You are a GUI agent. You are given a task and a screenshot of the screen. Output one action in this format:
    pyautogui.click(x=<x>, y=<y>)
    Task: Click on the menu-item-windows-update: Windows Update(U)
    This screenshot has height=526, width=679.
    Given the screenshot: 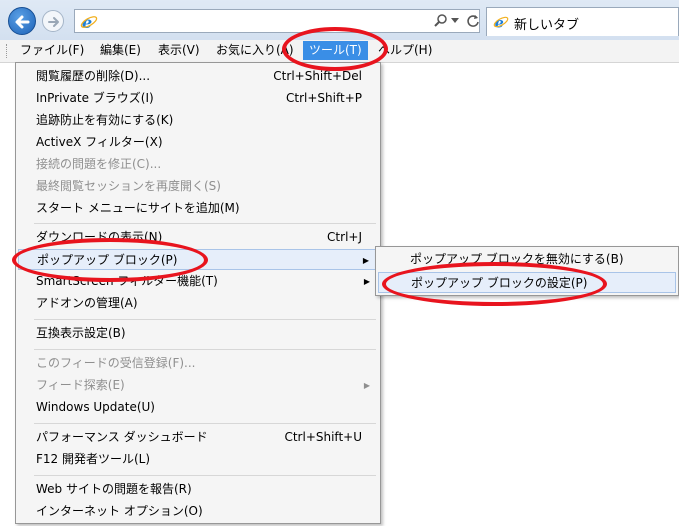 What is the action you would take?
    pyautogui.click(x=198, y=407)
    